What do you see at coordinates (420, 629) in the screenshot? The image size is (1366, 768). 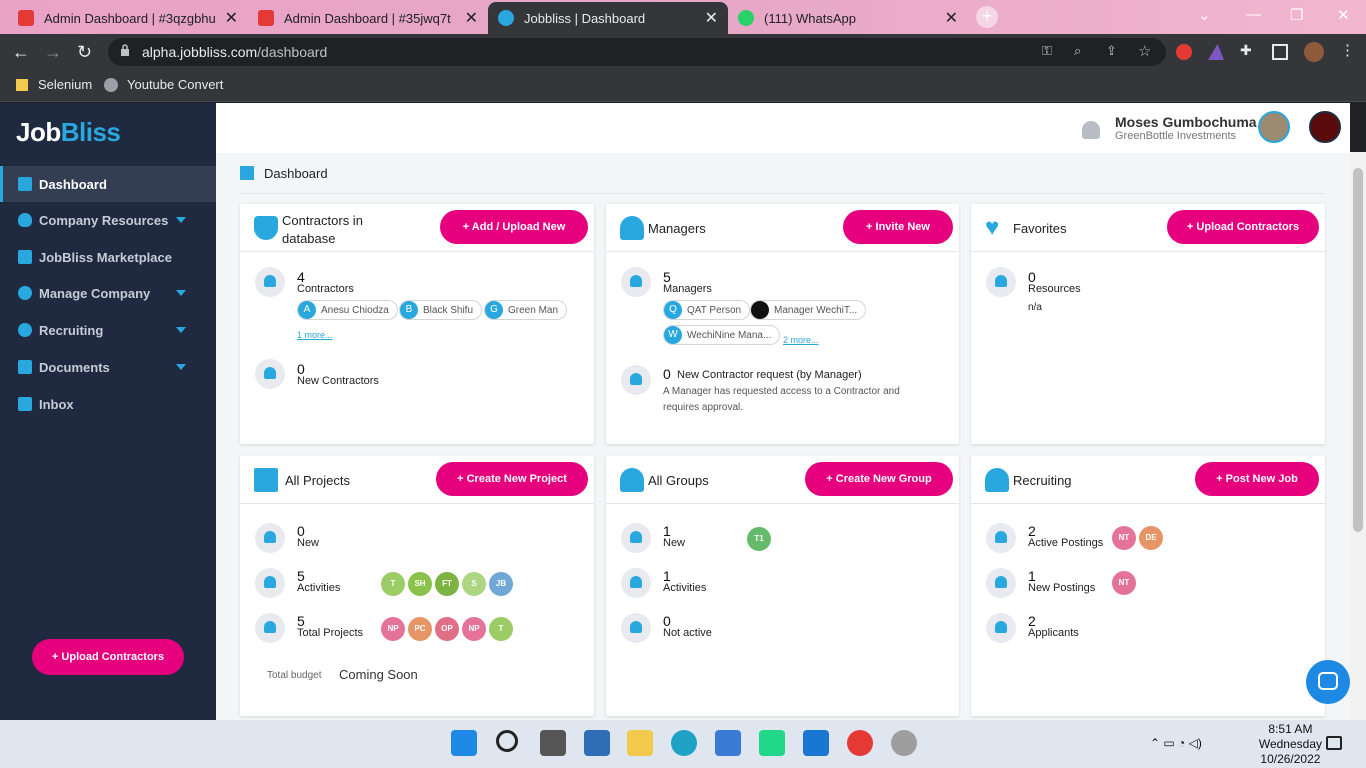 I see `project-avatar: PC` at bounding box center [420, 629].